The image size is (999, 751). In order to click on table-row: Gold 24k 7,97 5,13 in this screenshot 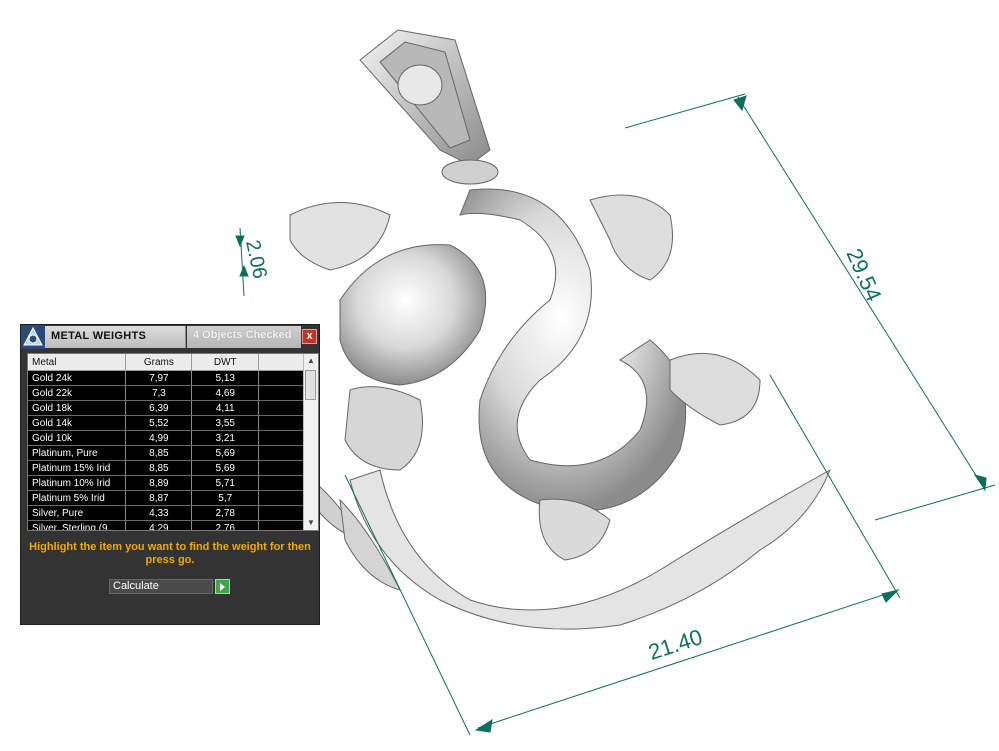, I will do `click(166, 378)`.